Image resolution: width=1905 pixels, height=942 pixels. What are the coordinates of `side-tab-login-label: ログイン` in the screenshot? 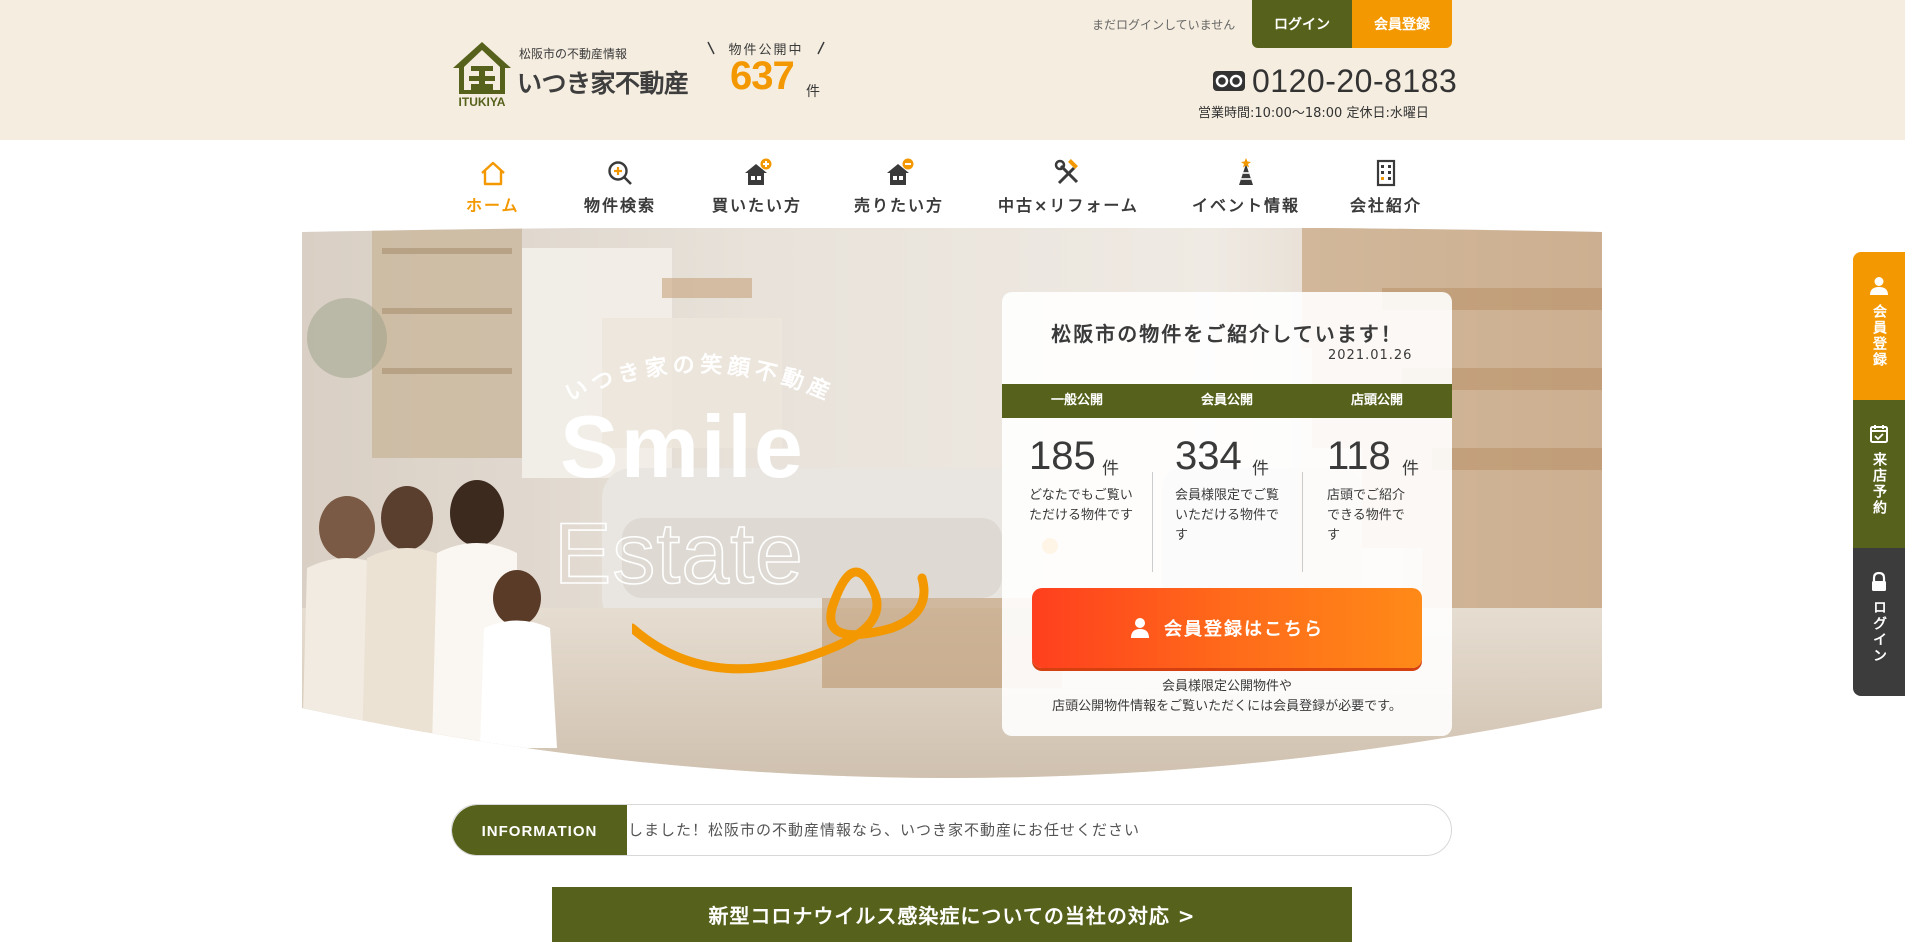 It's located at (1879, 632).